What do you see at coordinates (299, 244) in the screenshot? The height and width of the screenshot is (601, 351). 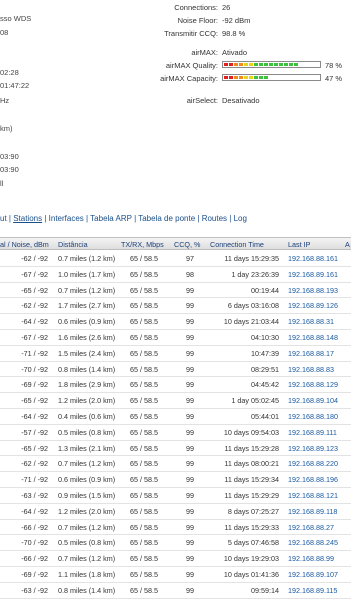 I see `header-last-ip: Last IP` at bounding box center [299, 244].